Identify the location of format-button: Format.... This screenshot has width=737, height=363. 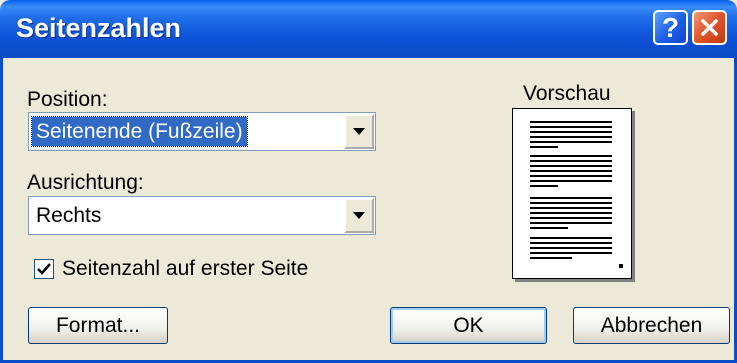
(98, 325).